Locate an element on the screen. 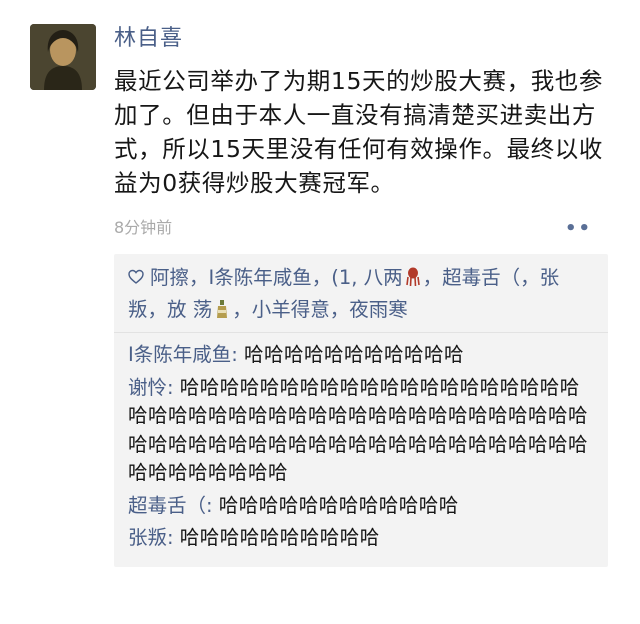 Image resolution: width=640 pixels, height=624 pixels. comment-item: 超毒舌（: 哈哈哈哈哈哈哈哈哈哈哈哈 is located at coordinates (363, 506).